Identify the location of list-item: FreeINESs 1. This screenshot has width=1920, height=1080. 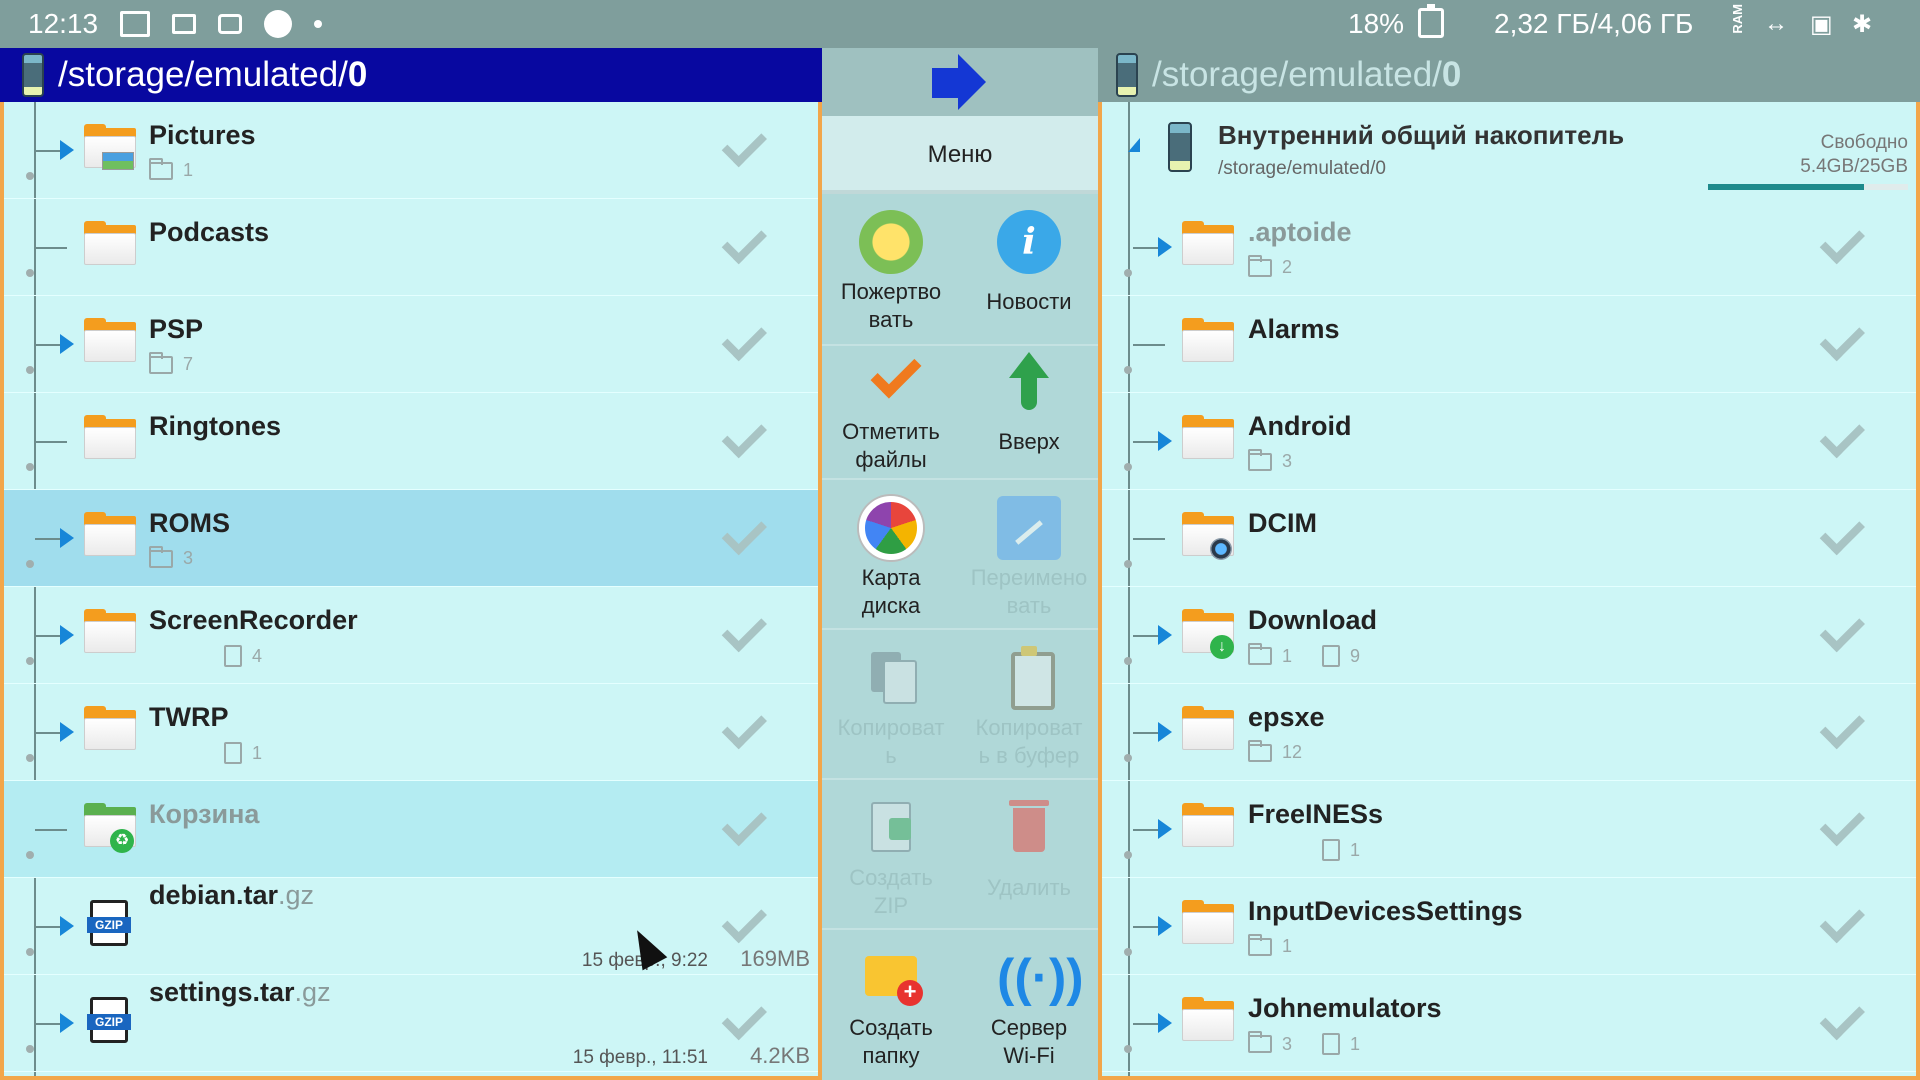
(1509, 829).